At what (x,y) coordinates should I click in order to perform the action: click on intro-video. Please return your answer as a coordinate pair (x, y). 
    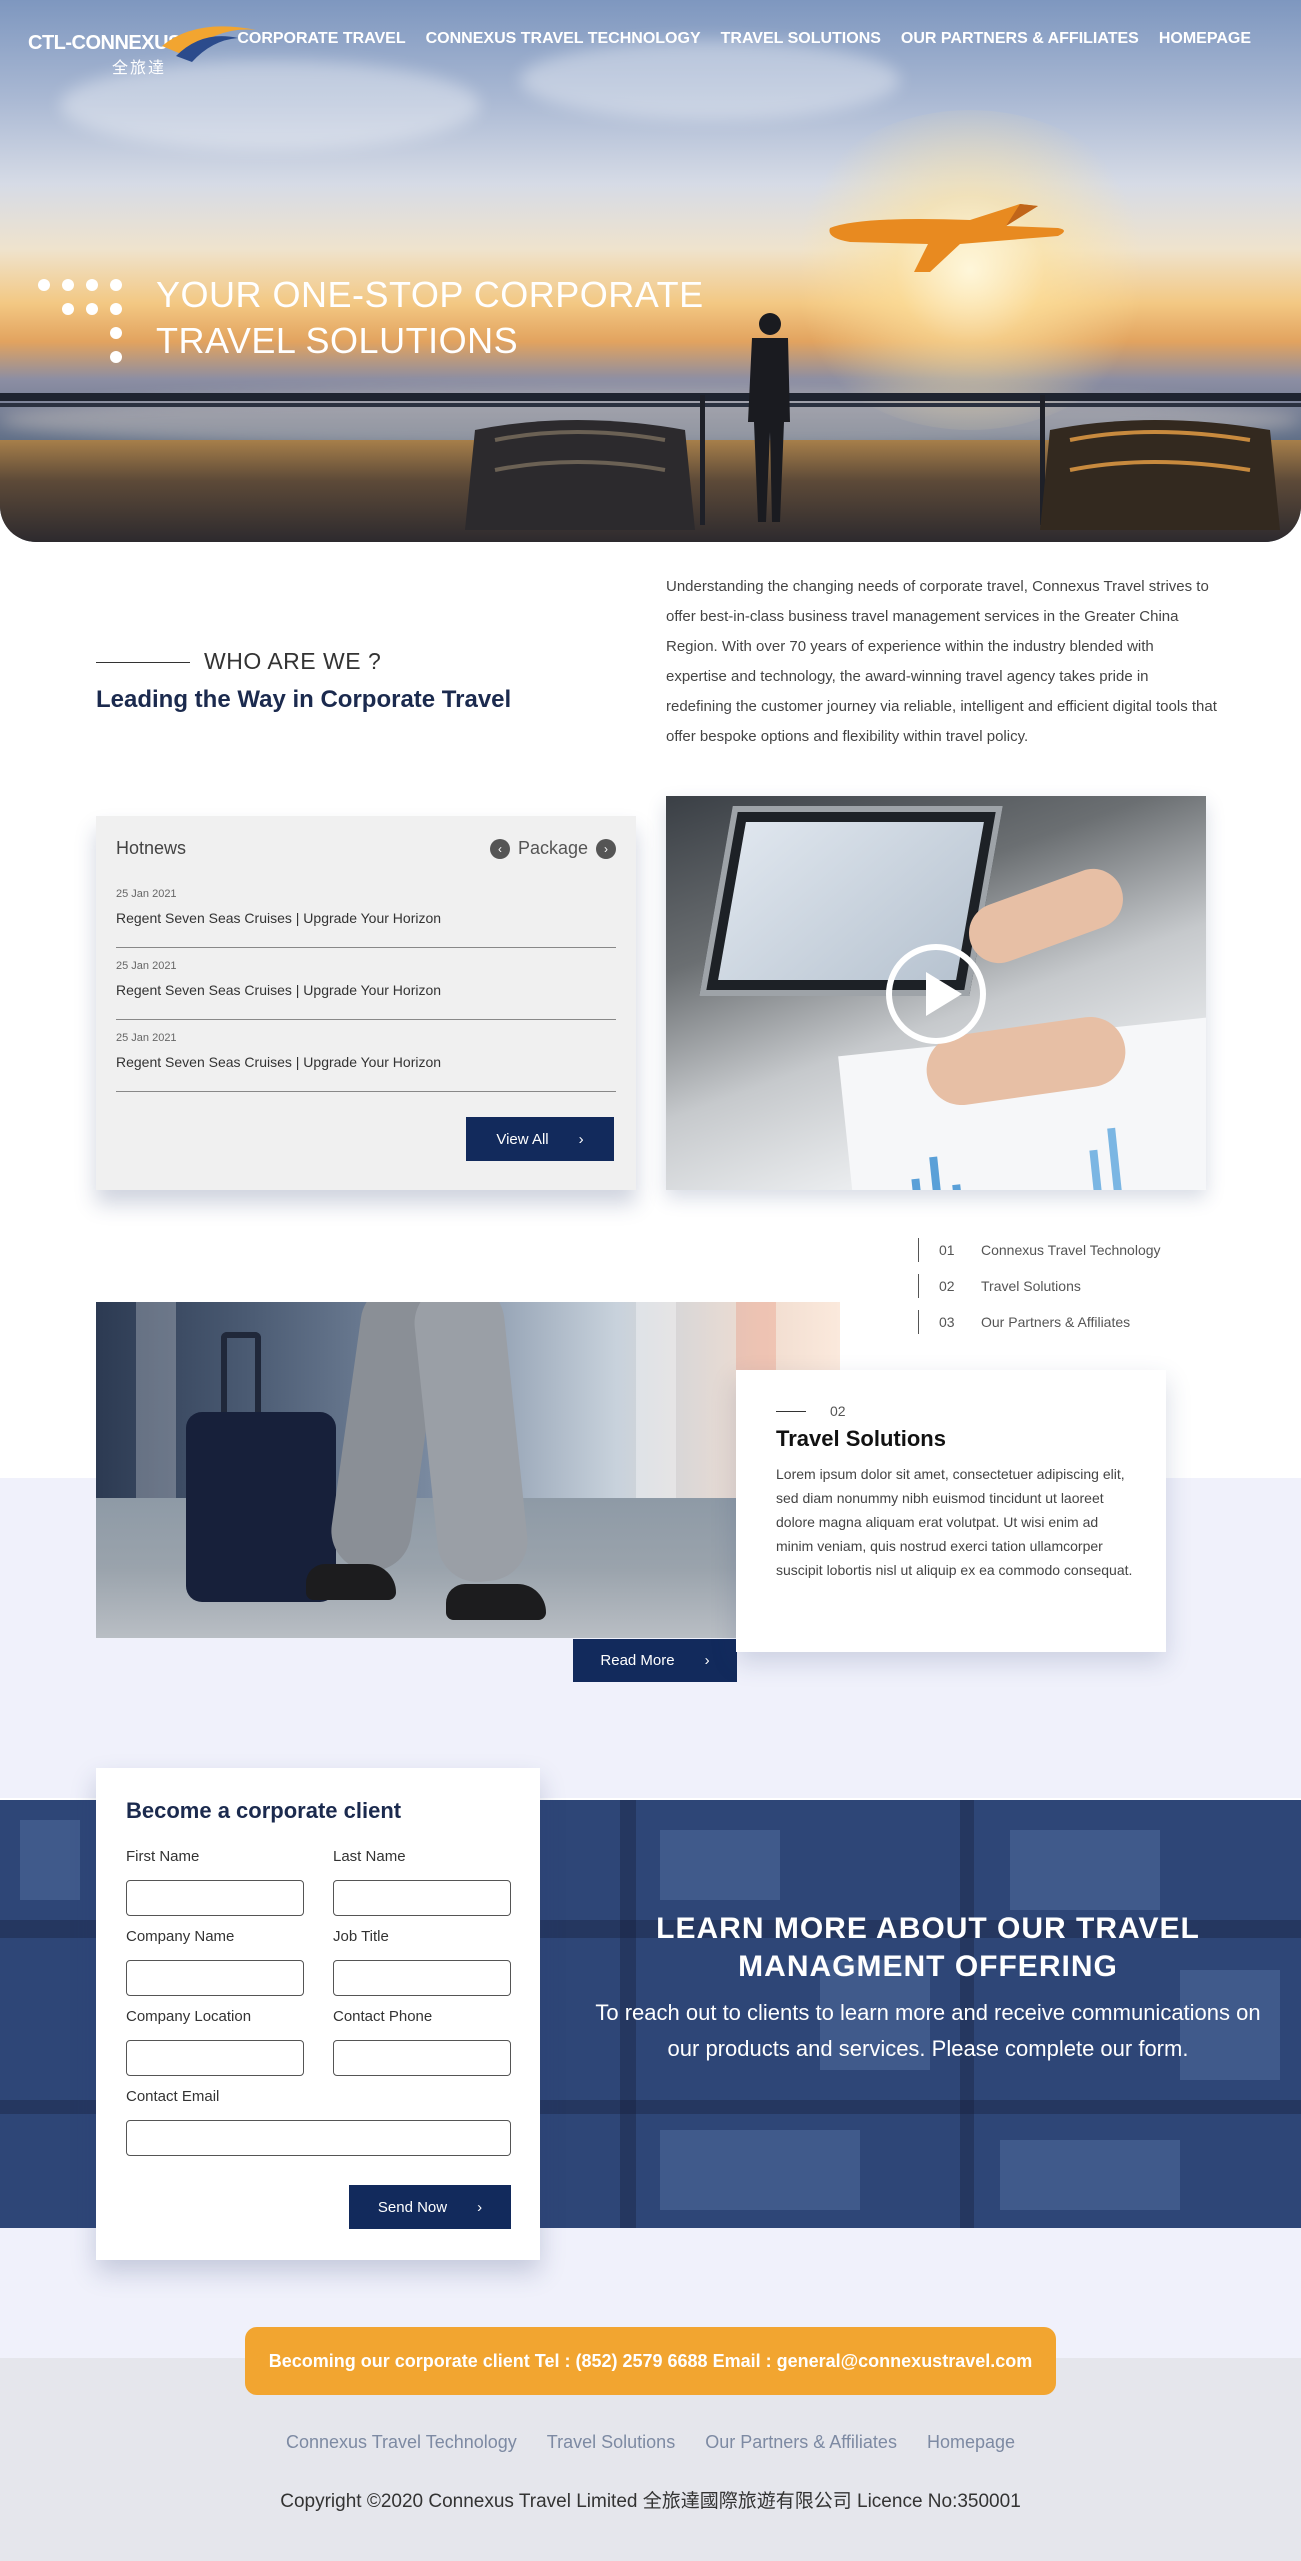
    Looking at the image, I should click on (936, 993).